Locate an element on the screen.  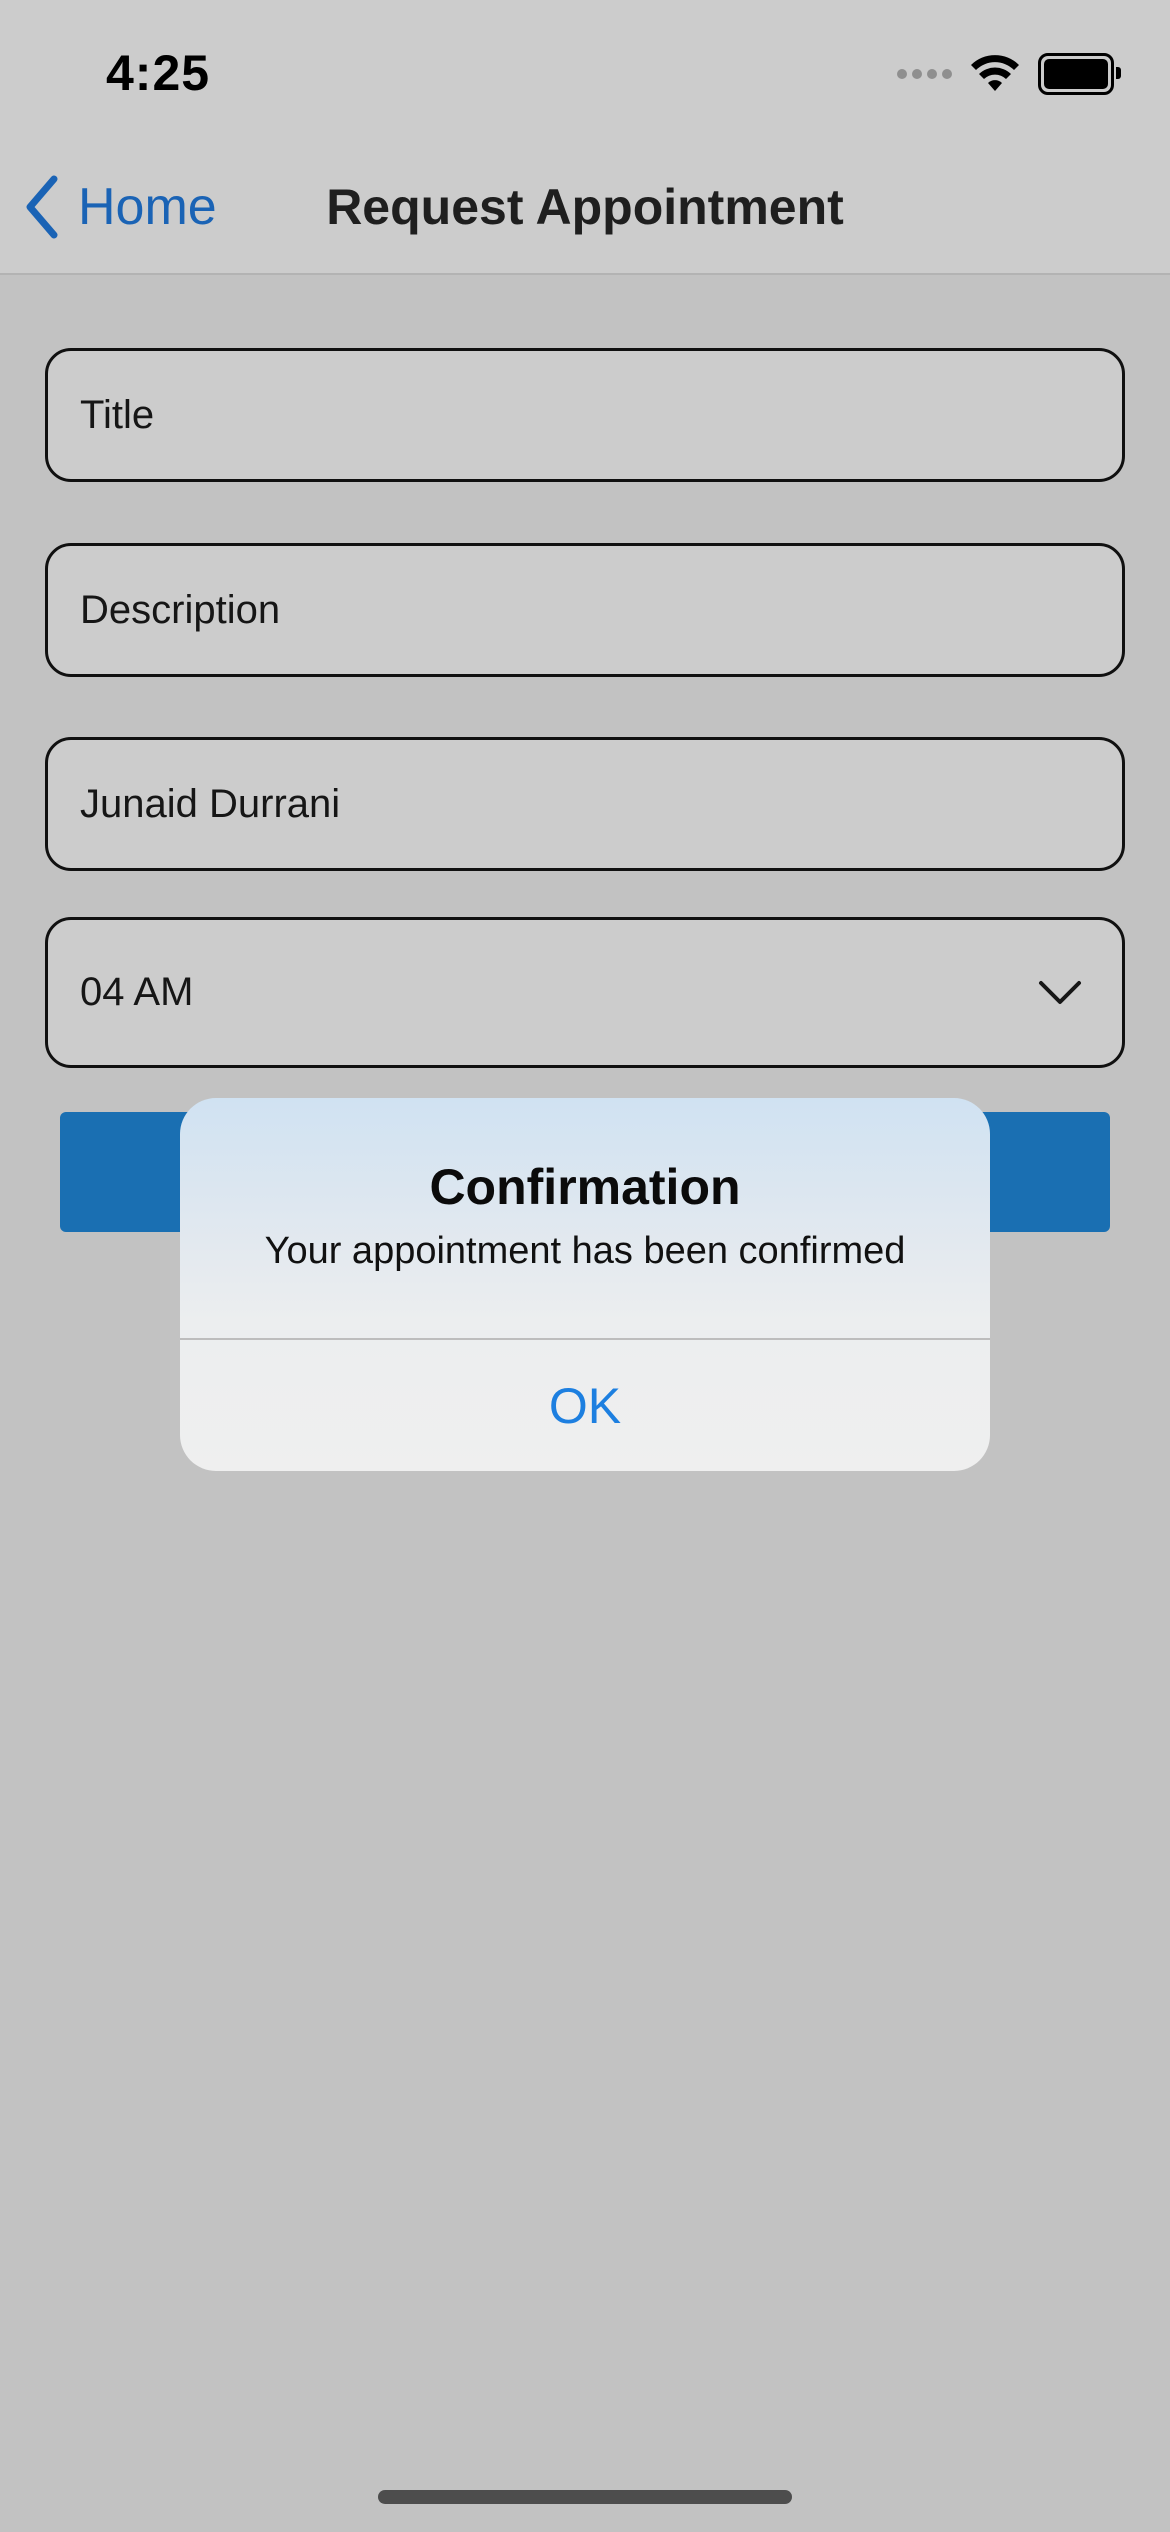
time-value: 04 AM is located at coordinates (137, 992).